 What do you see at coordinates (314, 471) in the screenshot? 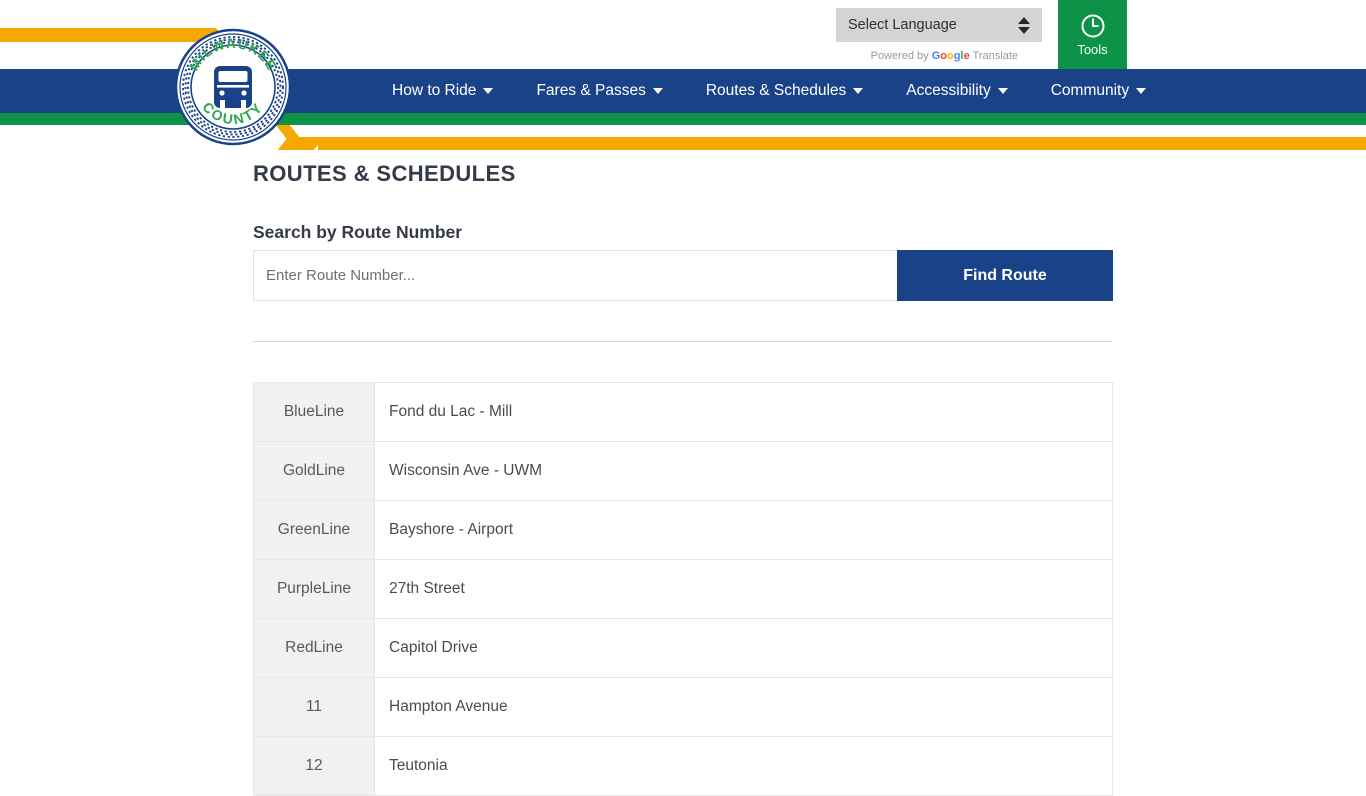
I see `route-id-cell: GoldLine` at bounding box center [314, 471].